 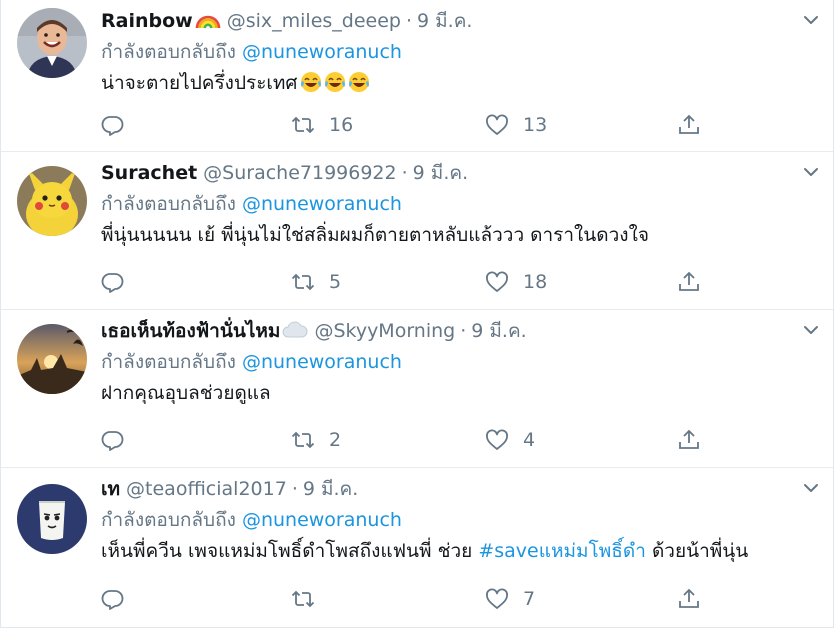 What do you see at coordinates (314, 21) in the screenshot?
I see `handle: @six_miles_deeep` at bounding box center [314, 21].